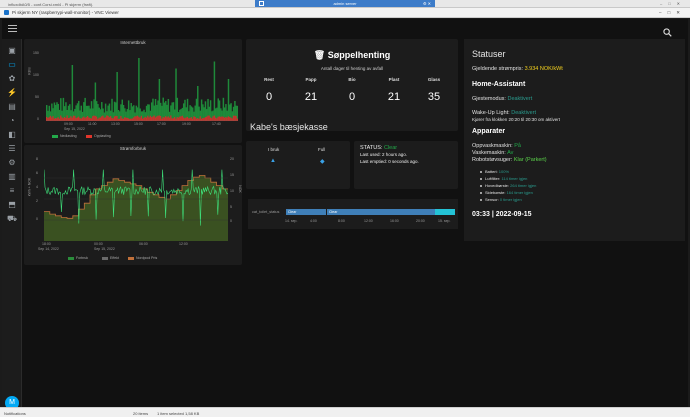 This screenshot has width=690, height=417. What do you see at coordinates (142, 258) in the screenshot?
I see `legend-item: Nordpool Pris` at bounding box center [142, 258].